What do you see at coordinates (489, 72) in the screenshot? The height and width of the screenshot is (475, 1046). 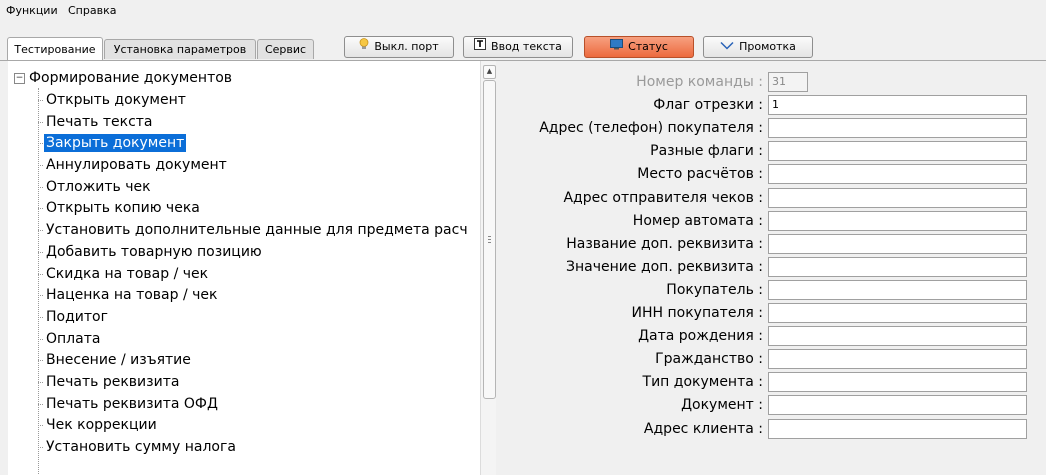 I see `scroll-up-icon: ▲` at bounding box center [489, 72].